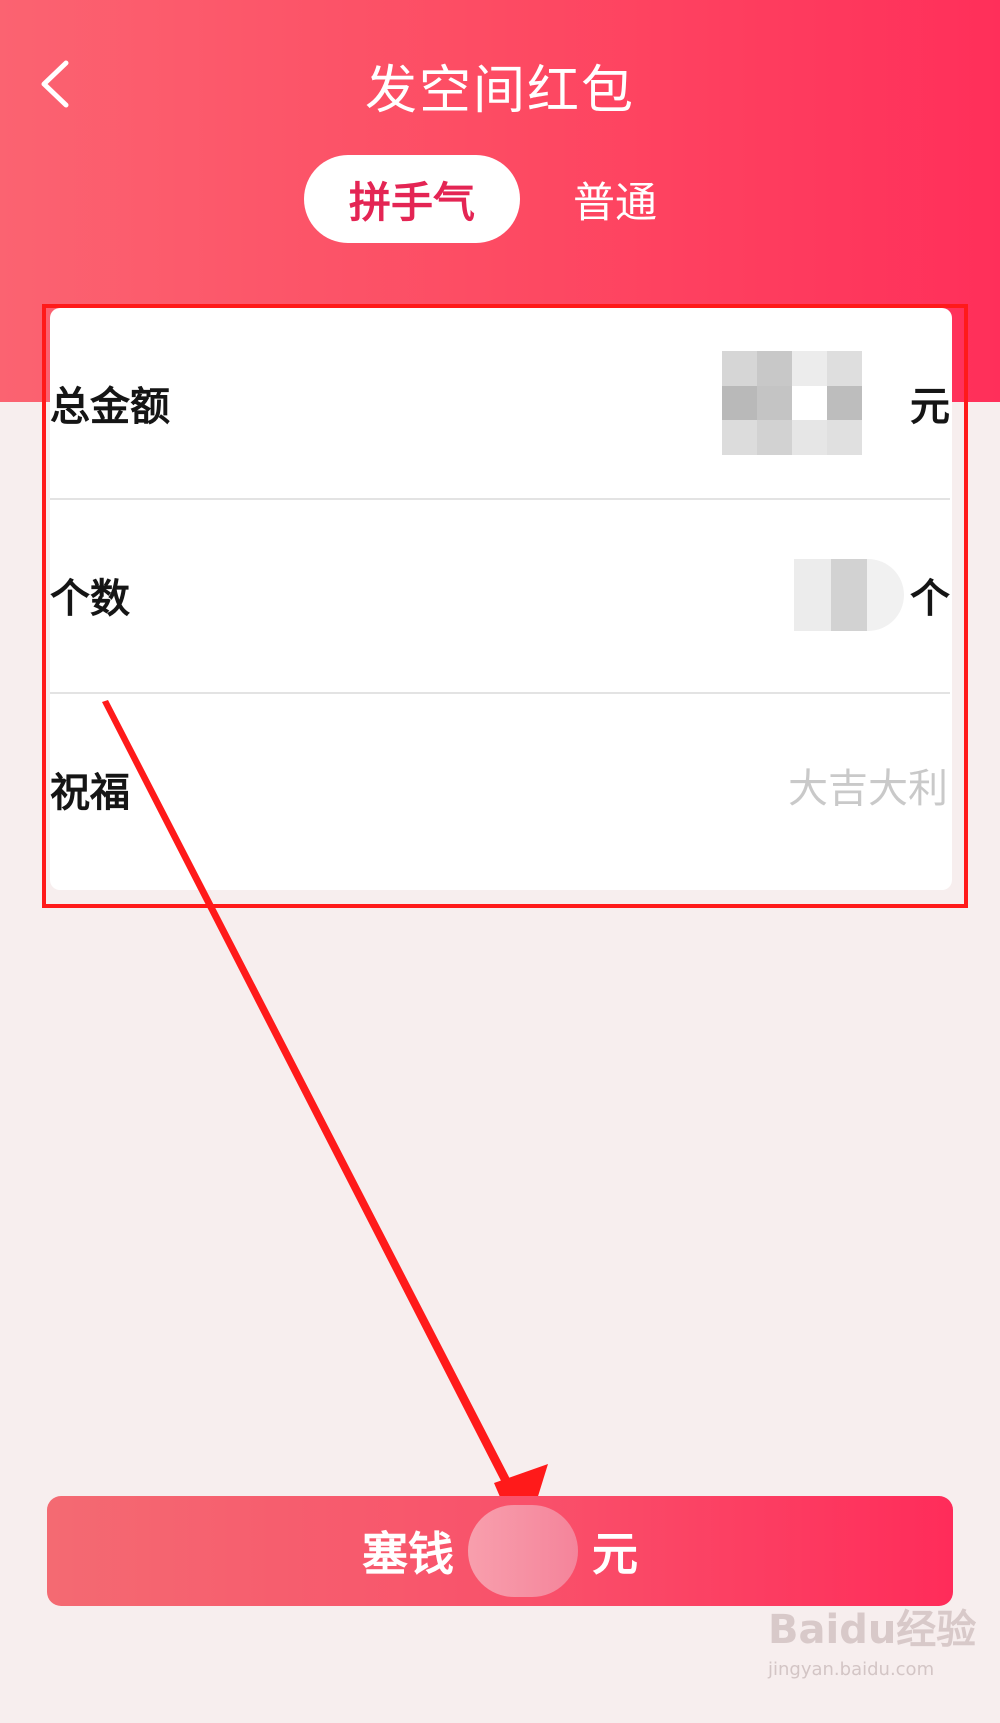 Image resolution: width=1000 pixels, height=1723 pixels. I want to click on greeting-label: 祝福, so click(90, 793).